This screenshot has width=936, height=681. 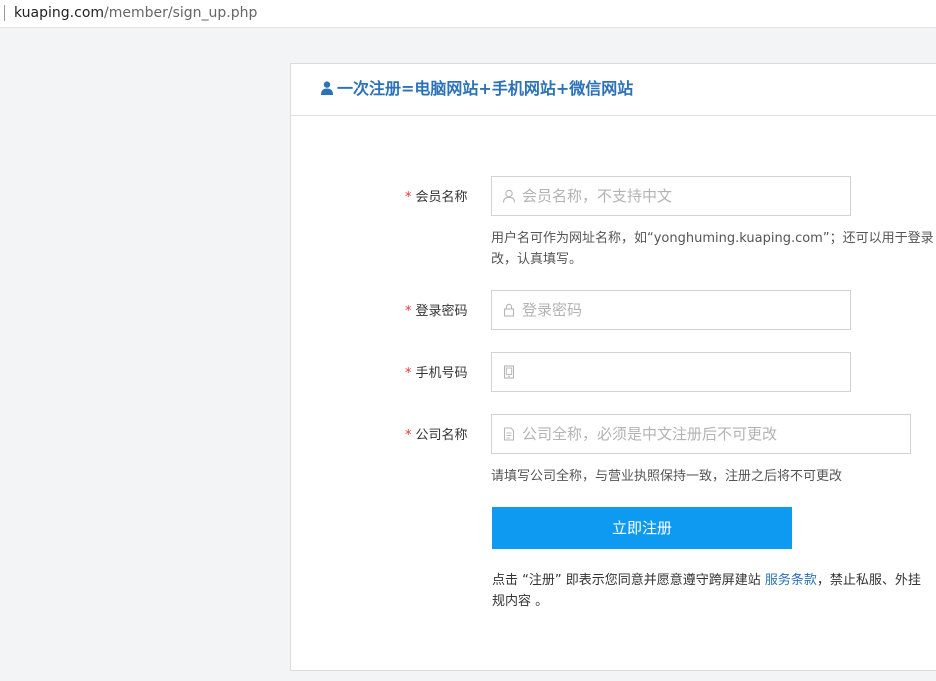 What do you see at coordinates (628, 580) in the screenshot?
I see `terms-prefix: 点击 “注册” 即表示您同意并愿意遵守跨屏建站` at bounding box center [628, 580].